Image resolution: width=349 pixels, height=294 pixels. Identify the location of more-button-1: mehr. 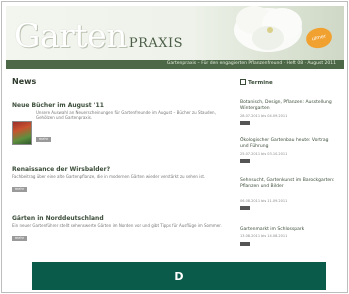
(43, 139).